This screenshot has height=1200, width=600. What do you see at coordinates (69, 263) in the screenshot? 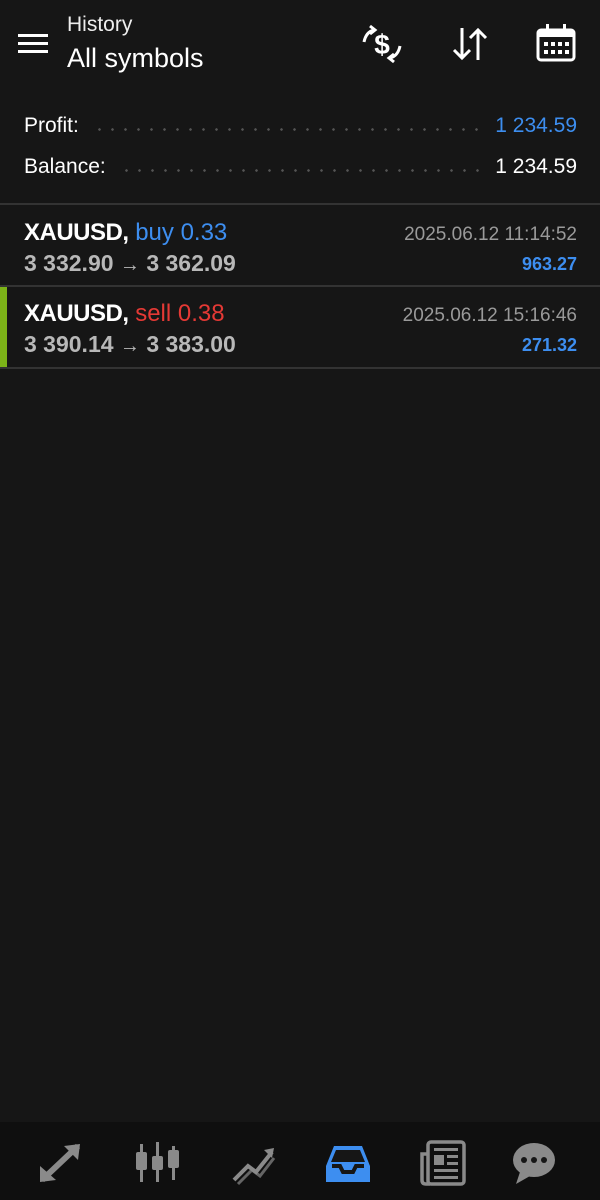
I see `deal-open-price: 3 332.90` at bounding box center [69, 263].